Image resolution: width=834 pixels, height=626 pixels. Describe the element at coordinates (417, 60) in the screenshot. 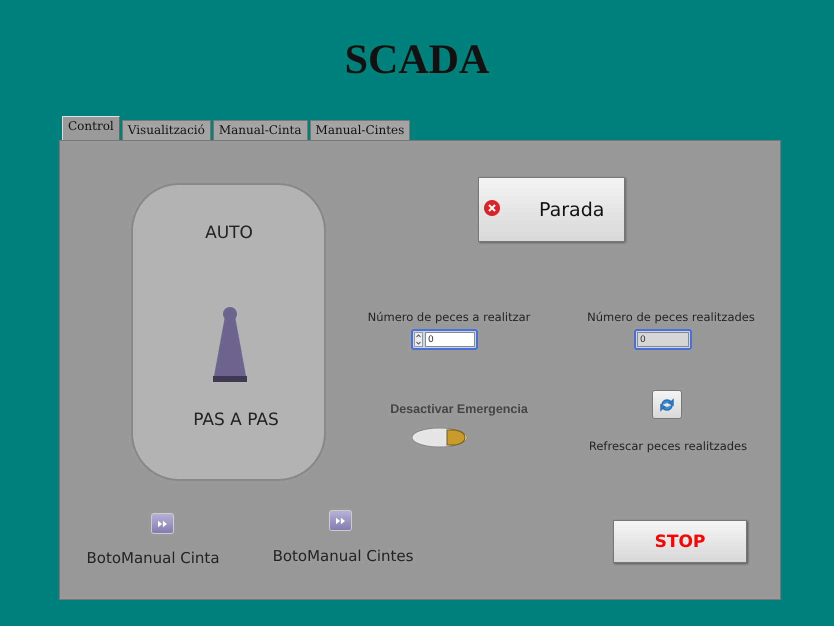

I see `app-title: SCADA` at that location.